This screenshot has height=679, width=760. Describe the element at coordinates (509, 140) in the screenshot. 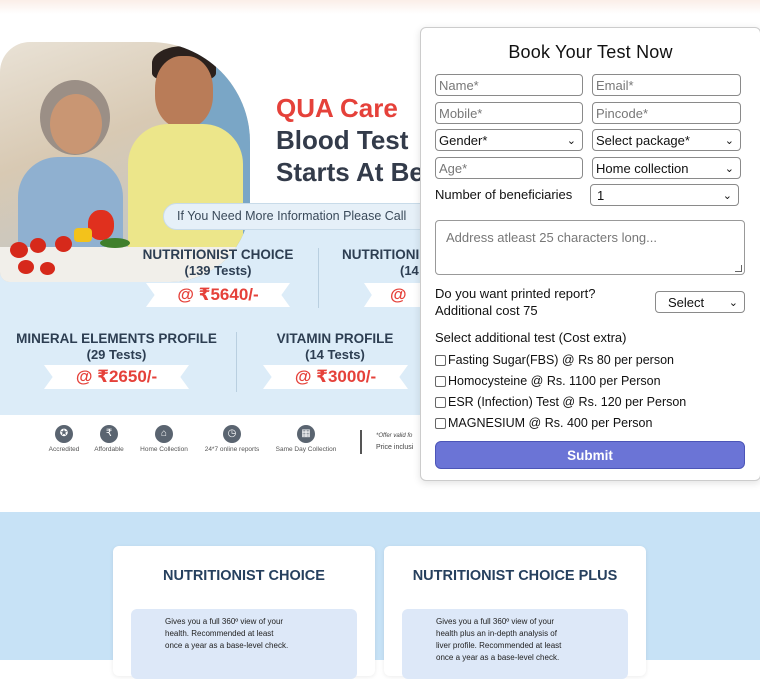

I see `gender-select: Gender* ⌄` at that location.